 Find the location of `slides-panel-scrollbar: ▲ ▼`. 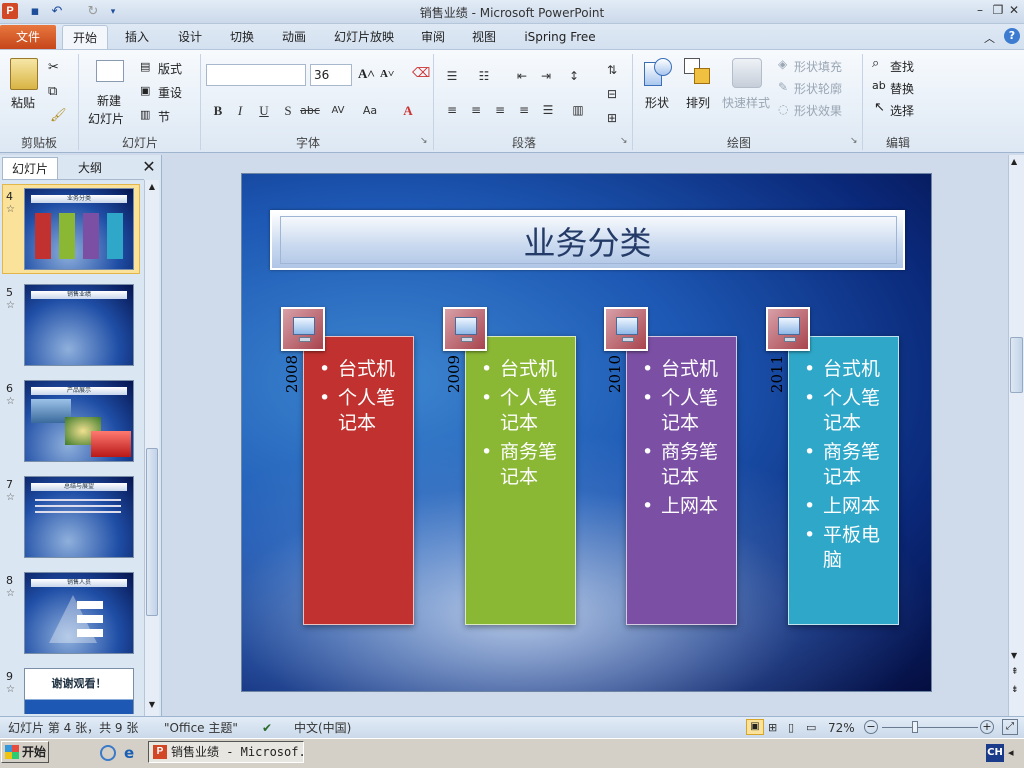

slides-panel-scrollbar: ▲ ▼ is located at coordinates (151, 448).